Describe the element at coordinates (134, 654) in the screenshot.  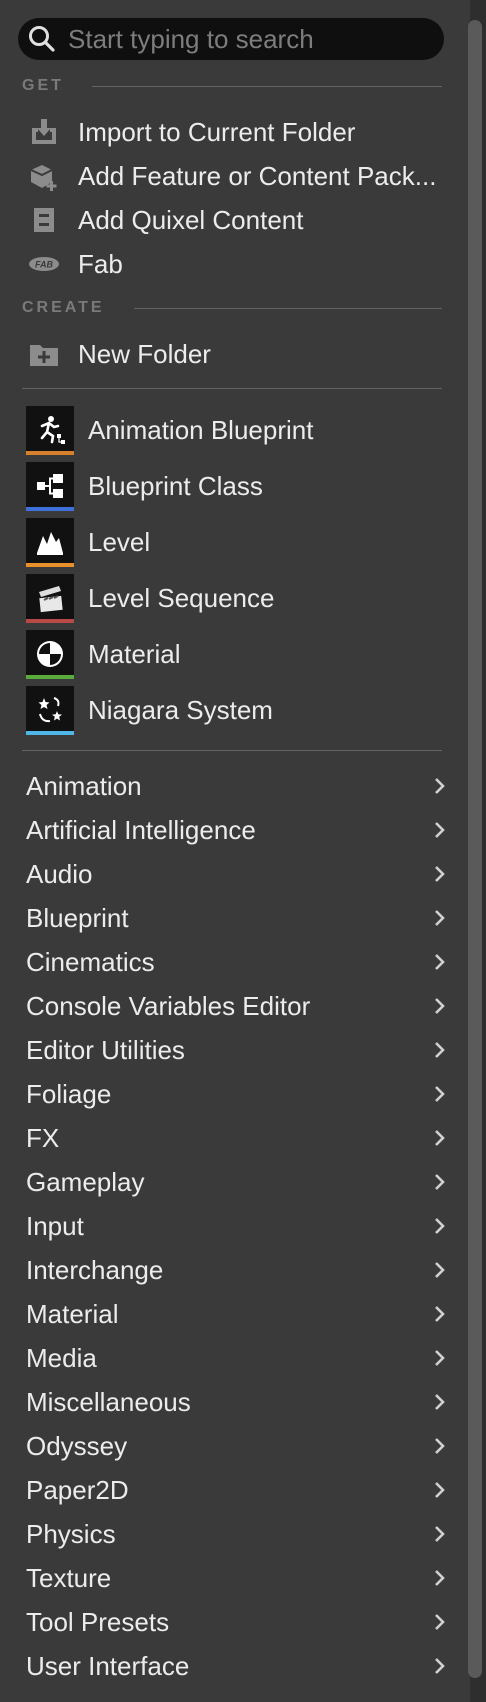
I see `asset-item-label: Material` at that location.